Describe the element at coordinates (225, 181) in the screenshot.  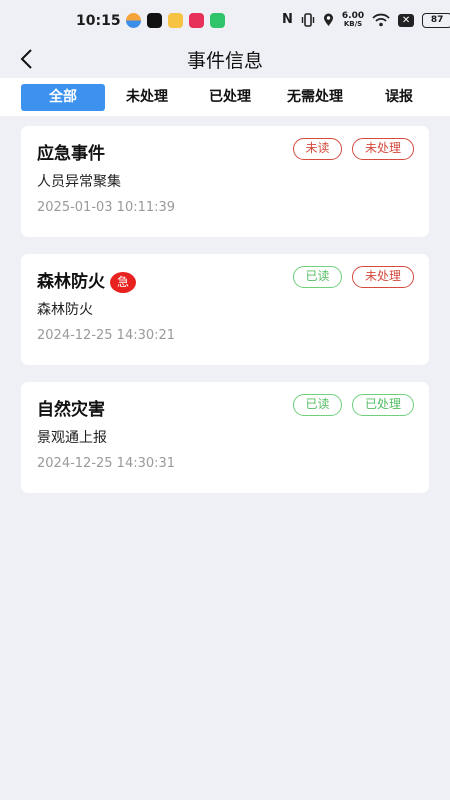
I see `event-card: 应急事件 未读 未处理 人员异常聚集 2025-01-03 10:11:39` at that location.